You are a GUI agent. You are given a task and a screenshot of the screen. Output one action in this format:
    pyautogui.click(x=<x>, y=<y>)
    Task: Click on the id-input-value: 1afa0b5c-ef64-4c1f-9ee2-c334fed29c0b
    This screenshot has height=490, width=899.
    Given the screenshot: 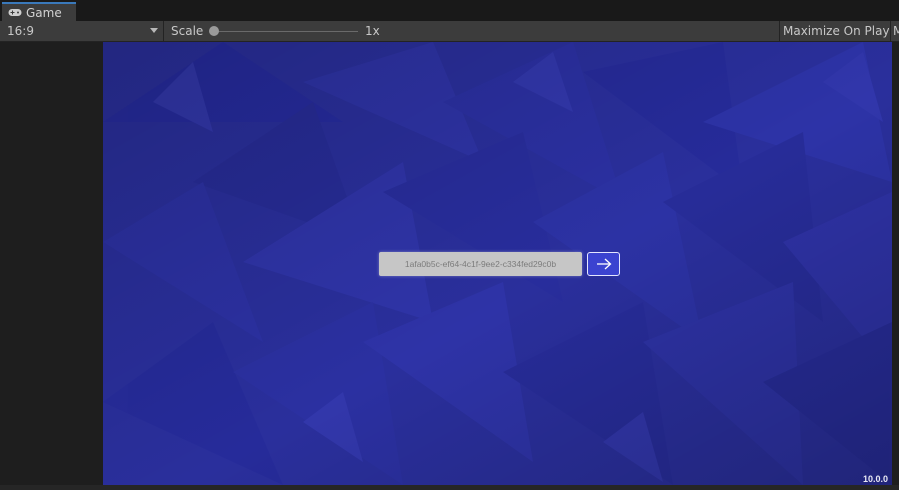 What is the action you would take?
    pyautogui.click(x=480, y=264)
    